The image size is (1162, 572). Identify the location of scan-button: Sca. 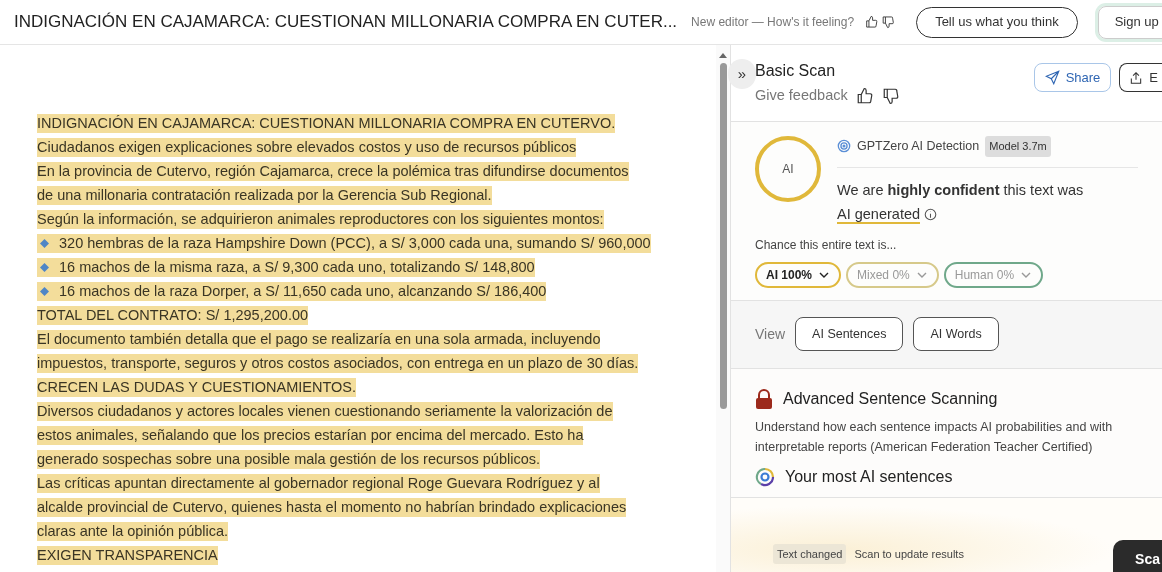
(1137, 556).